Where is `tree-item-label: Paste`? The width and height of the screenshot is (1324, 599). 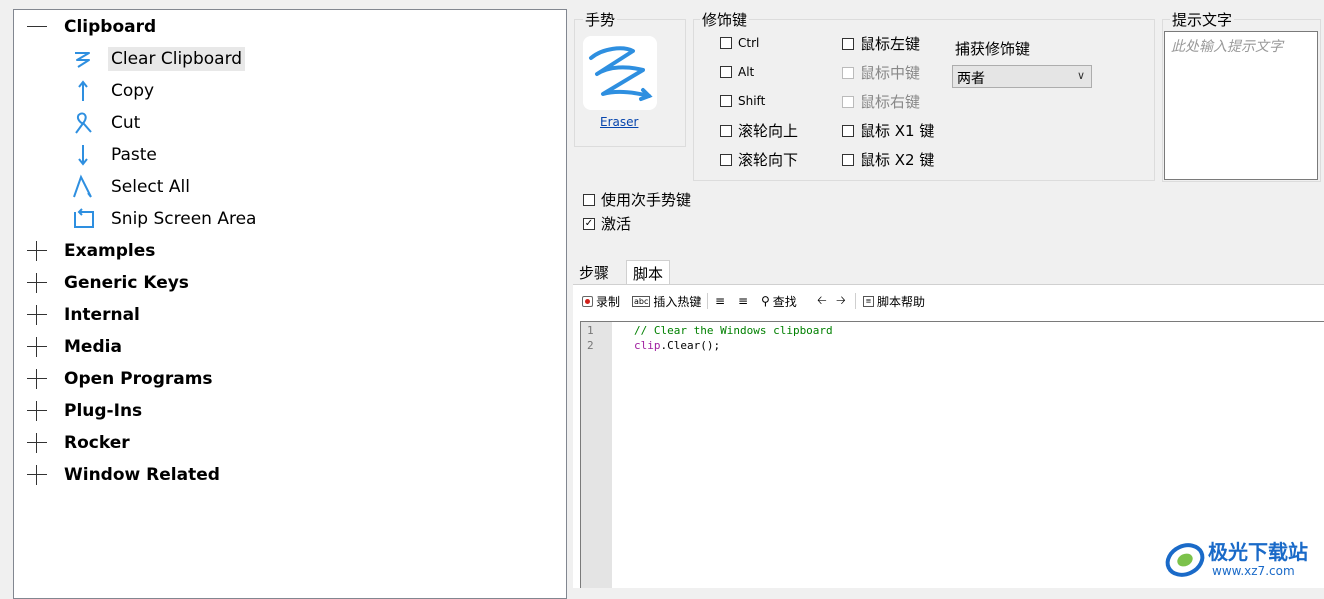
tree-item-label: Paste is located at coordinates (134, 155).